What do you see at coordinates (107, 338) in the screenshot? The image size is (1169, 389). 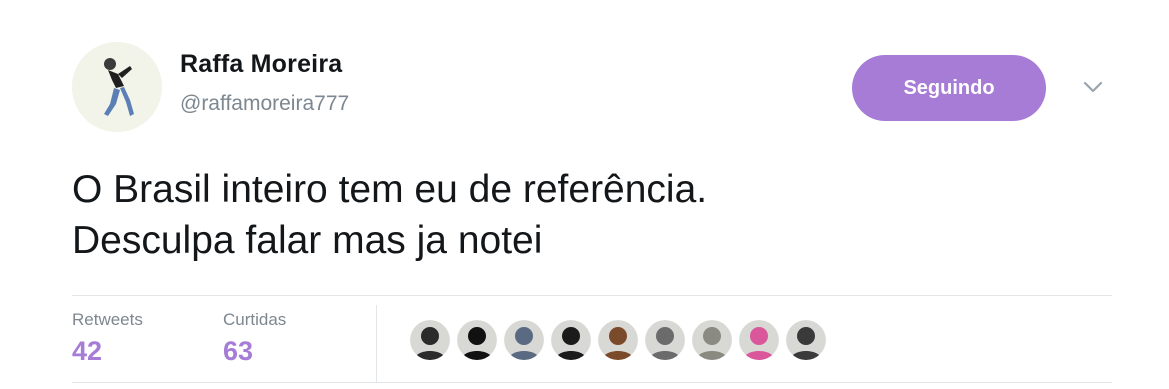 I see `retweets-stat: Retweets 42` at bounding box center [107, 338].